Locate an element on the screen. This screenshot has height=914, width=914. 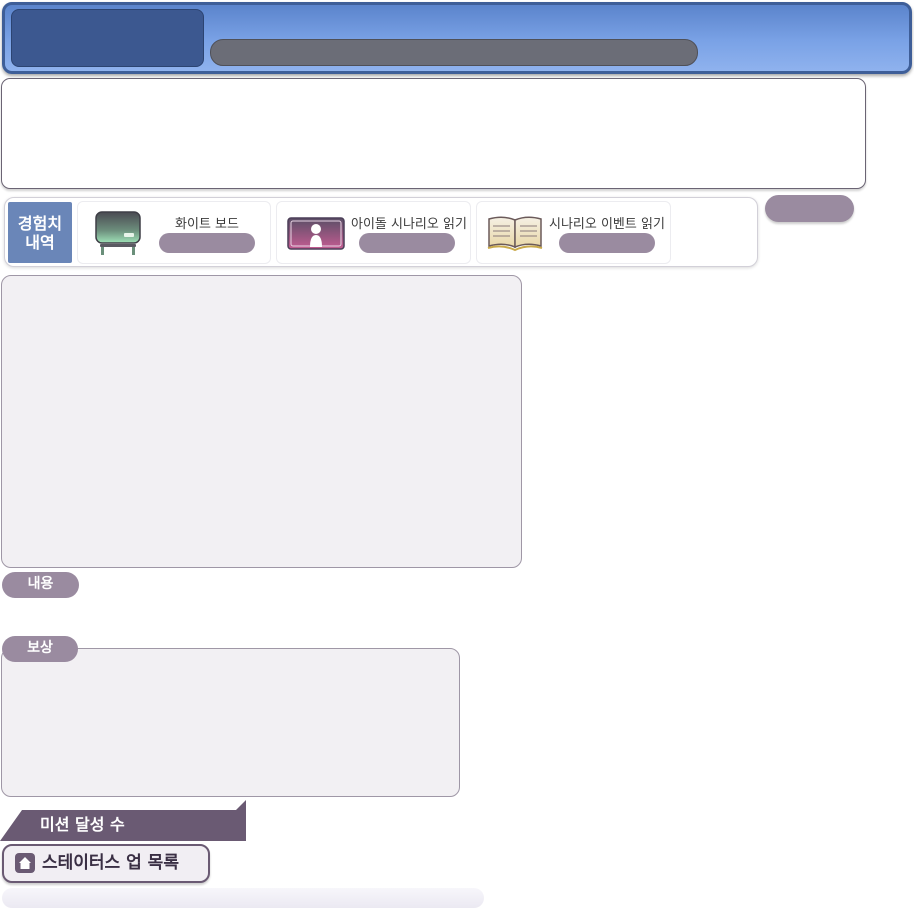
idol-scenario-icon is located at coordinates (316, 234).